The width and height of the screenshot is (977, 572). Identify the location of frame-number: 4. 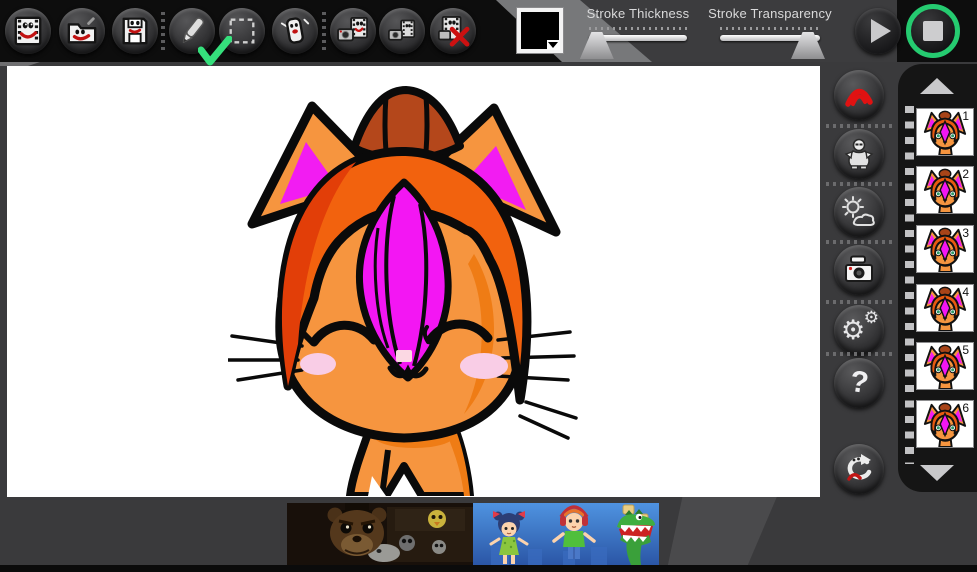
(965, 292).